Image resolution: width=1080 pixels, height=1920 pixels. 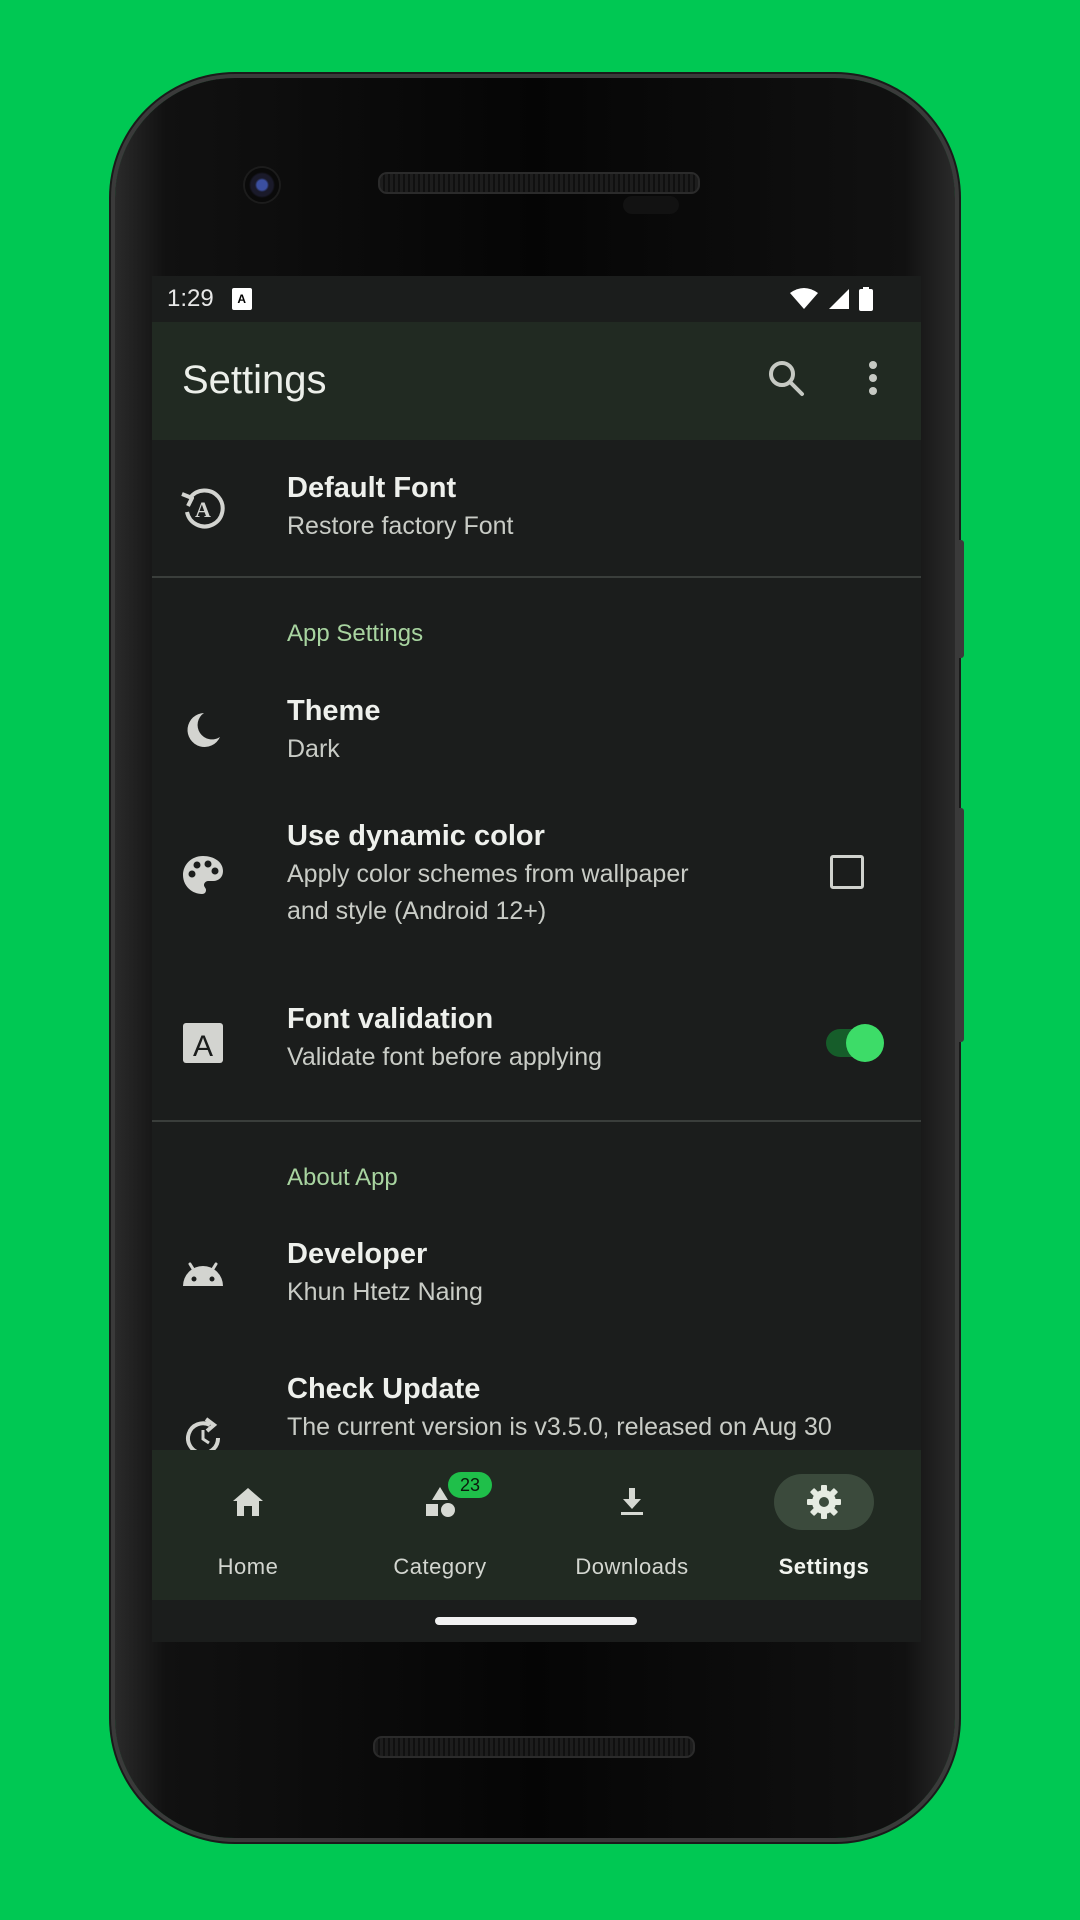 I want to click on search-icon, so click(x=786, y=378).